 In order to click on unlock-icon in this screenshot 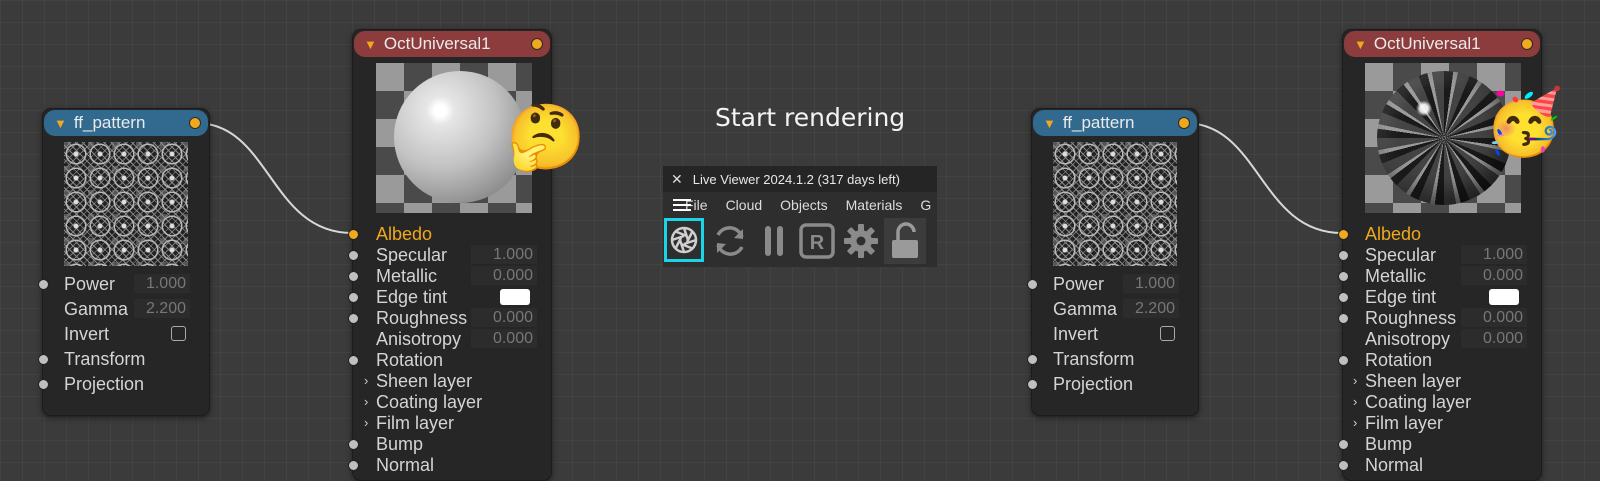, I will do `click(905, 240)`.